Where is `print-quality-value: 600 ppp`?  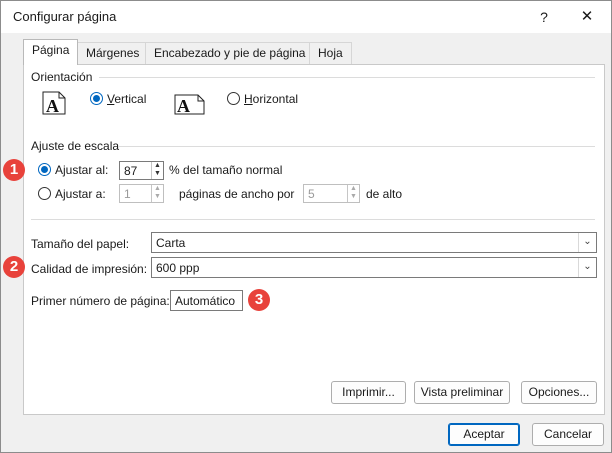 print-quality-value: 600 ppp is located at coordinates (177, 268).